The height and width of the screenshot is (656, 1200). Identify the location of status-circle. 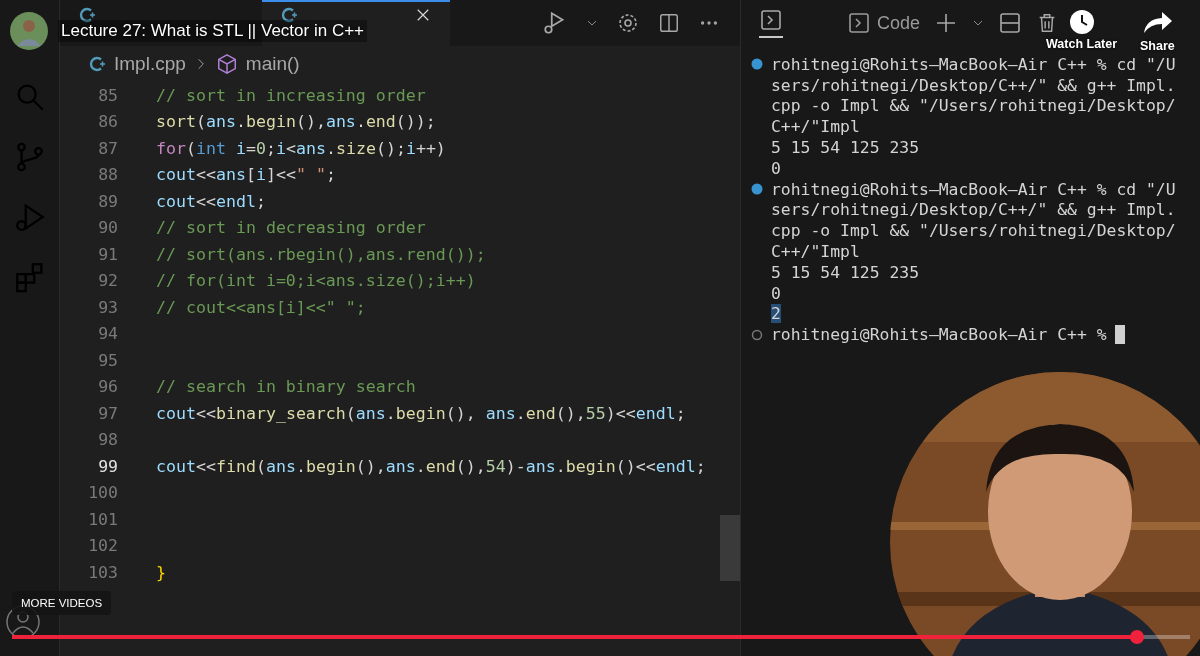
(757, 334).